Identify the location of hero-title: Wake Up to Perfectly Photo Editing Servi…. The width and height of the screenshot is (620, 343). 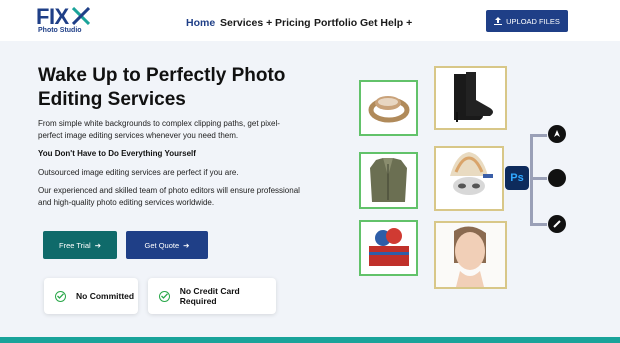
(162, 87).